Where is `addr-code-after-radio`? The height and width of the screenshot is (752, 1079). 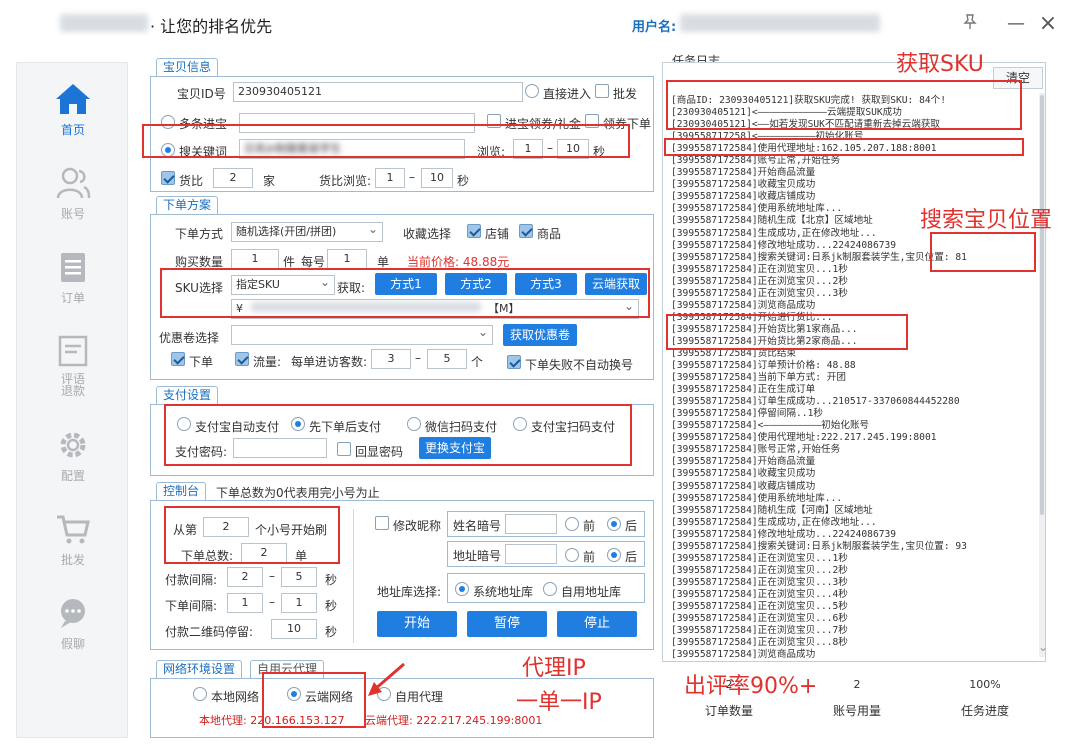
addr-code-after-radio is located at coordinates (614, 555).